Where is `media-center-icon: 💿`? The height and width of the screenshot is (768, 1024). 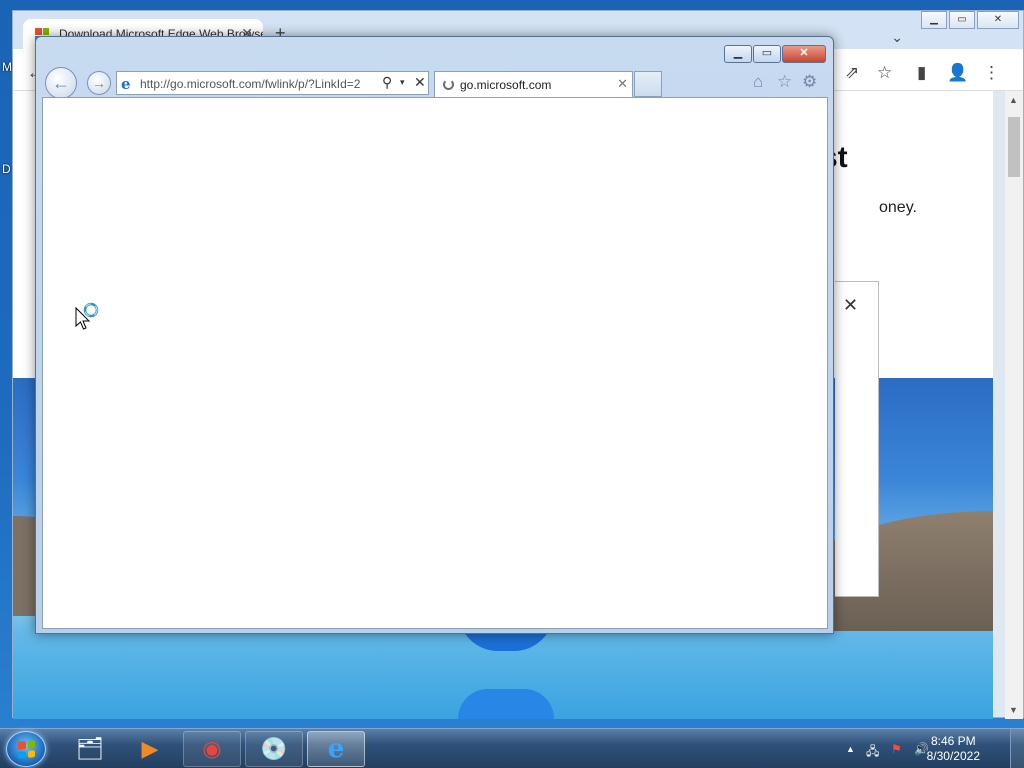
media-center-icon: 💿 is located at coordinates (274, 748).